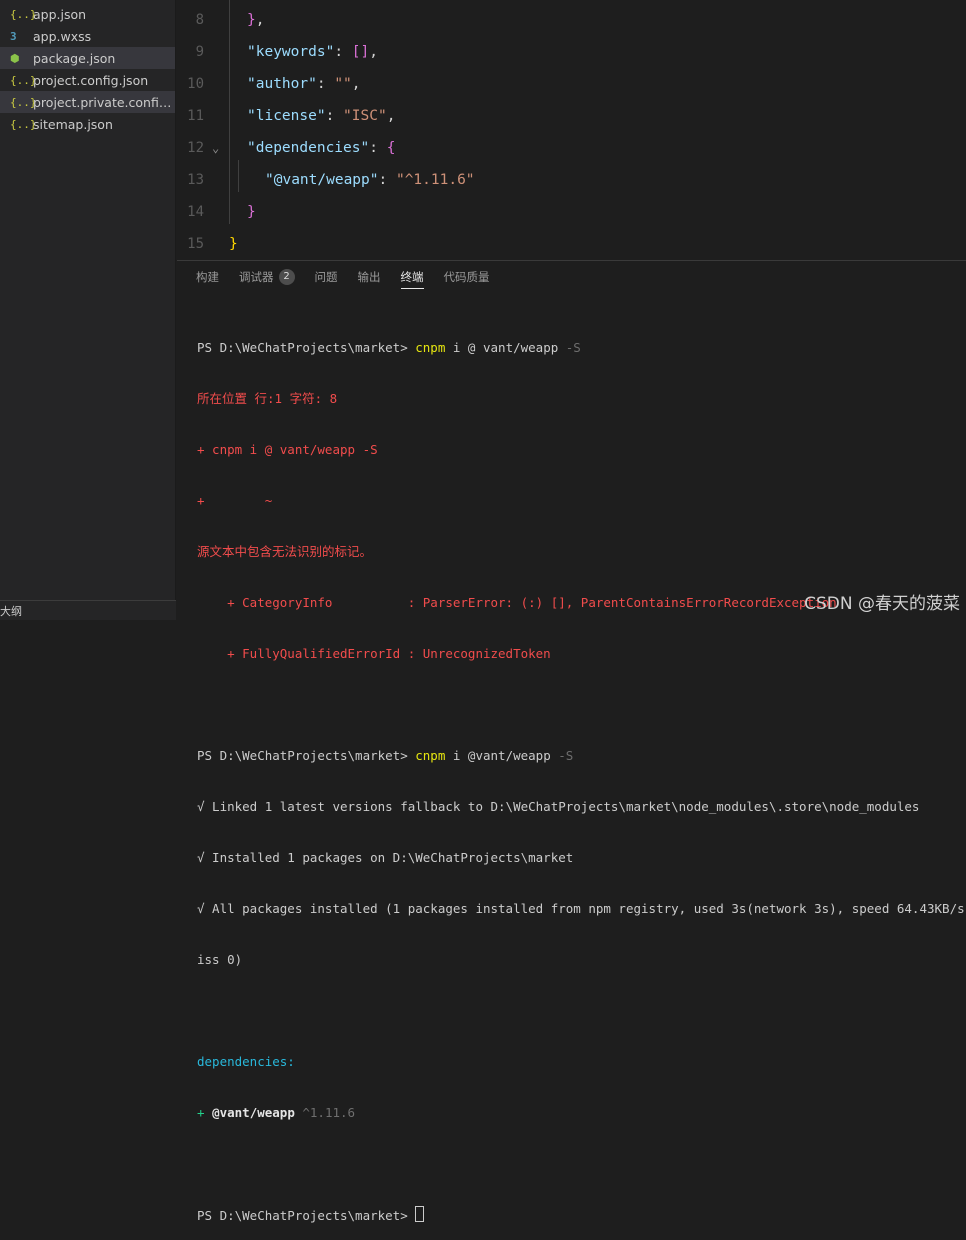  I want to click on tab-problems: 问题, so click(326, 277).